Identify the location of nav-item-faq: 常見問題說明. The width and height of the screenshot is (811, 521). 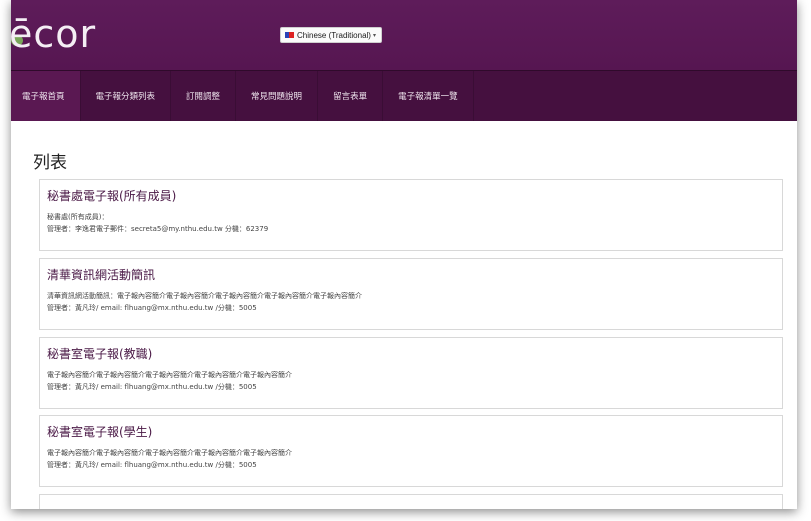
(277, 96).